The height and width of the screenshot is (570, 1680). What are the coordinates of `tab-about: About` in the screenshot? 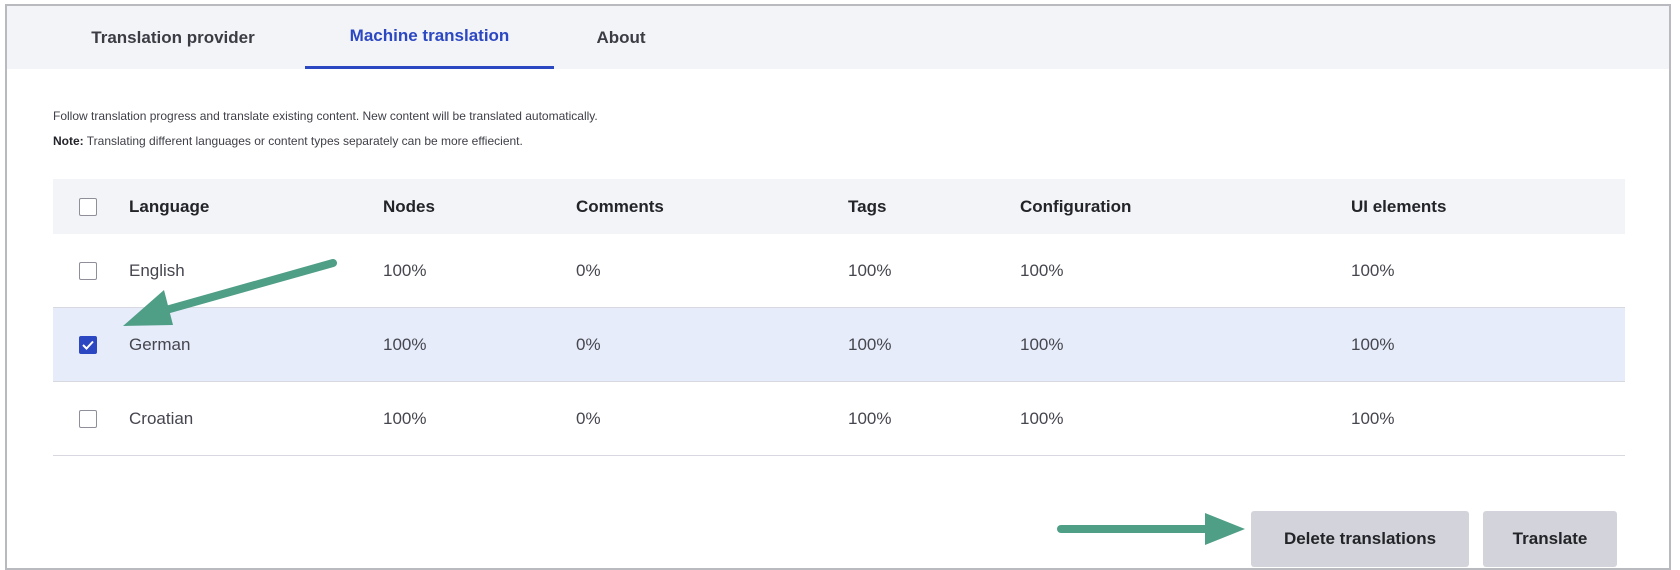 It's located at (621, 37).